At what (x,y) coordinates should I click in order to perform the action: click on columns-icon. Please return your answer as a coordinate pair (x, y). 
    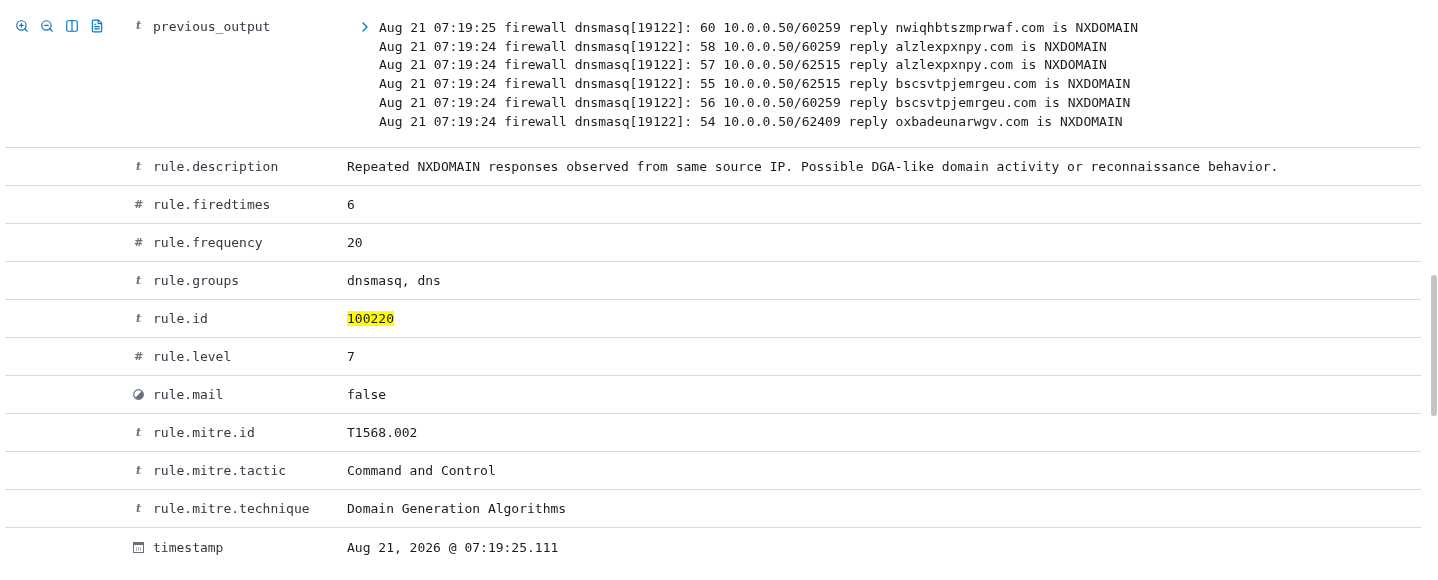
    Looking at the image, I should click on (72, 26).